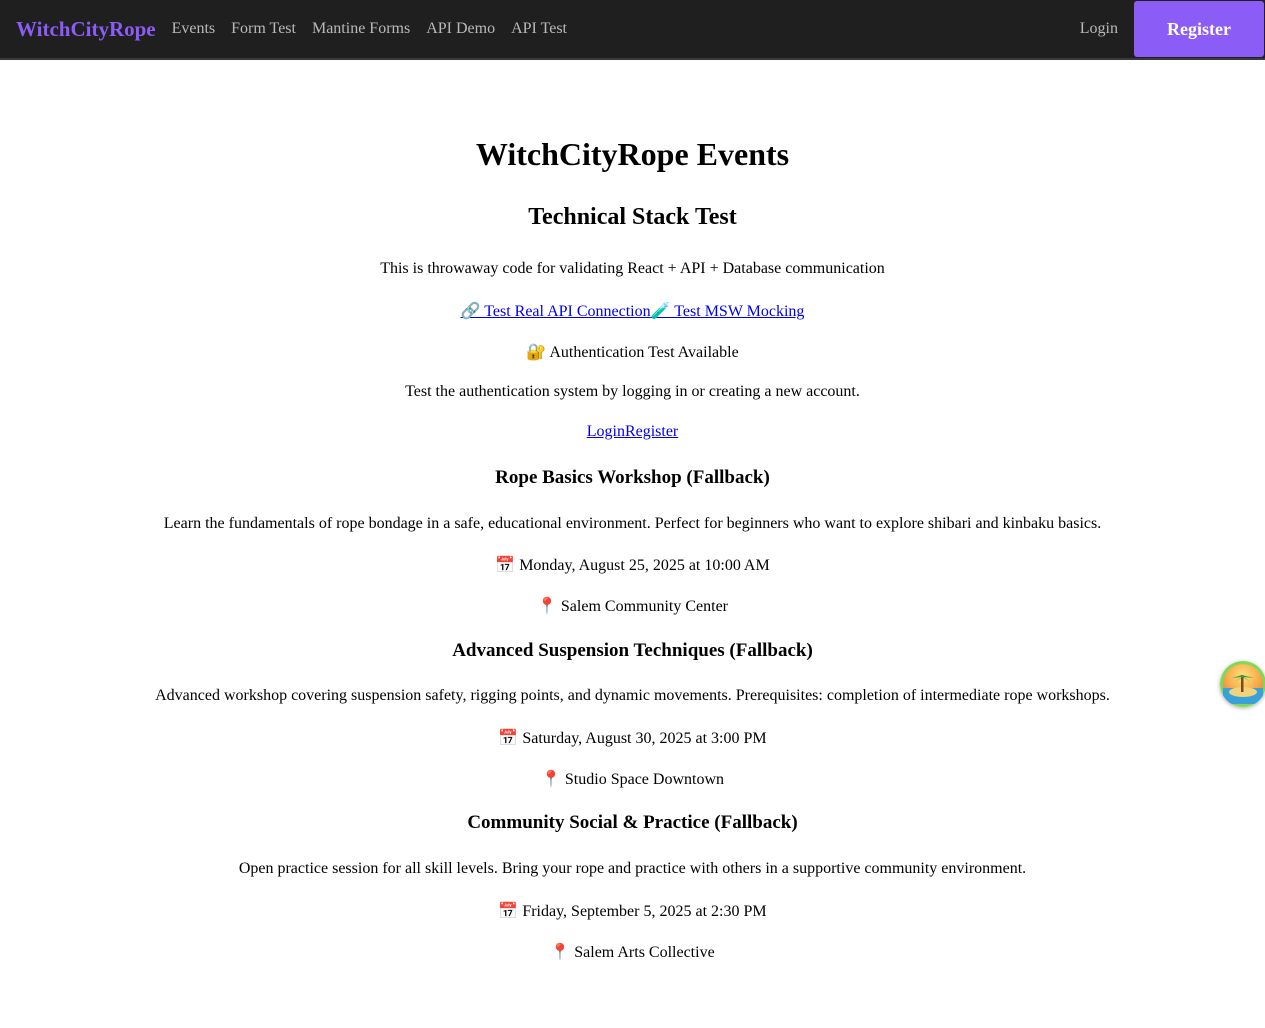 The width and height of the screenshot is (1265, 1028). Describe the element at coordinates (86, 29) in the screenshot. I see `brand-logo: WitchCityRope` at that location.